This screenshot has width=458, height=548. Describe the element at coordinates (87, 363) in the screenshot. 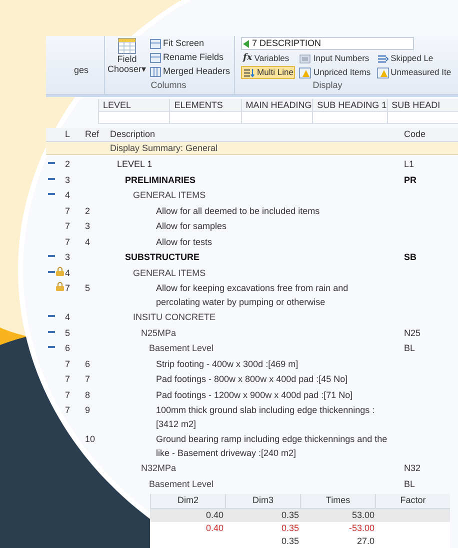

I see `ref-number: 6` at that location.